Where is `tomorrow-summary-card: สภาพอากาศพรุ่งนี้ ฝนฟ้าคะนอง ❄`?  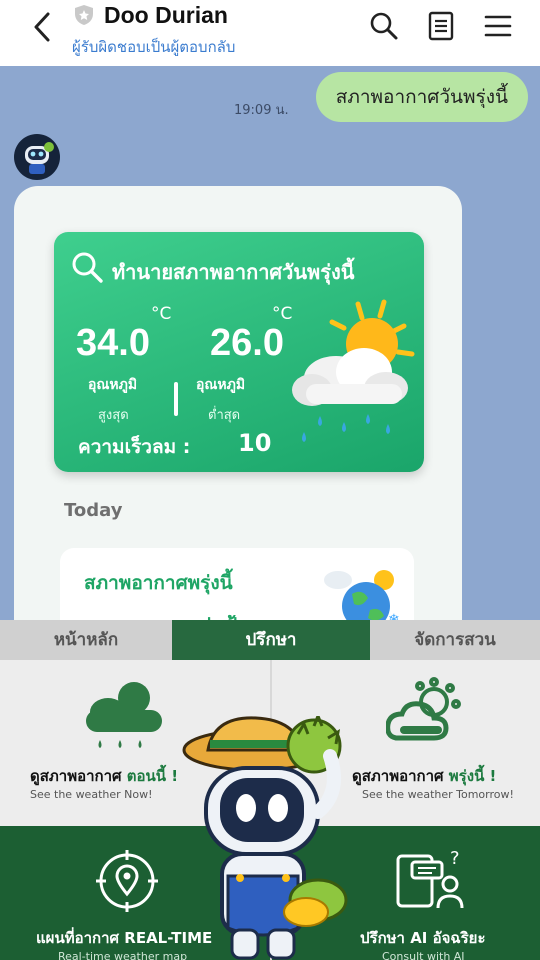 tomorrow-summary-card: สภาพอากาศพรุ่งนี้ ฝนฟ้าคะนอง ❄ is located at coordinates (237, 584).